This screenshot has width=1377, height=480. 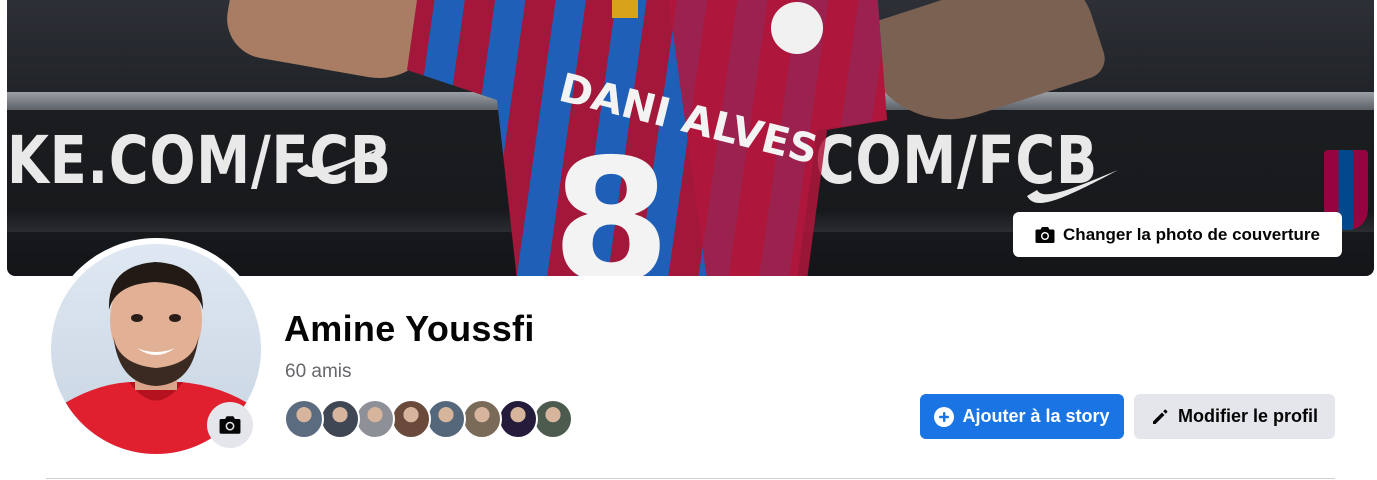 I want to click on edit-profile-label: Modifier le profil, so click(x=1247, y=416).